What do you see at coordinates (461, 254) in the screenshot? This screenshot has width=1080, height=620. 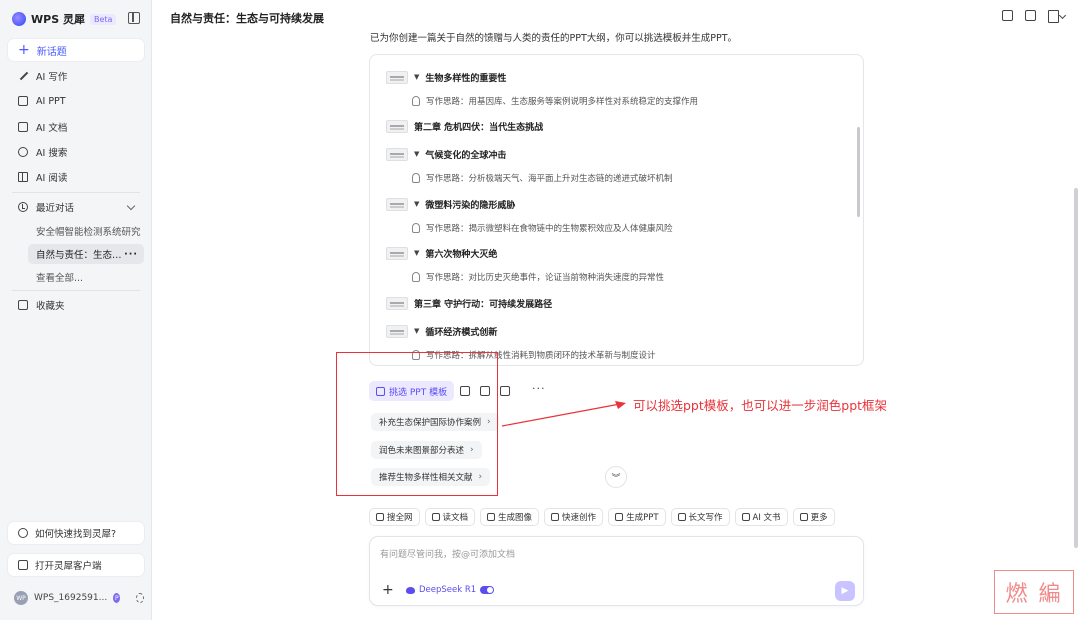 I see `outline-text: 第六次物种大灭绝` at bounding box center [461, 254].